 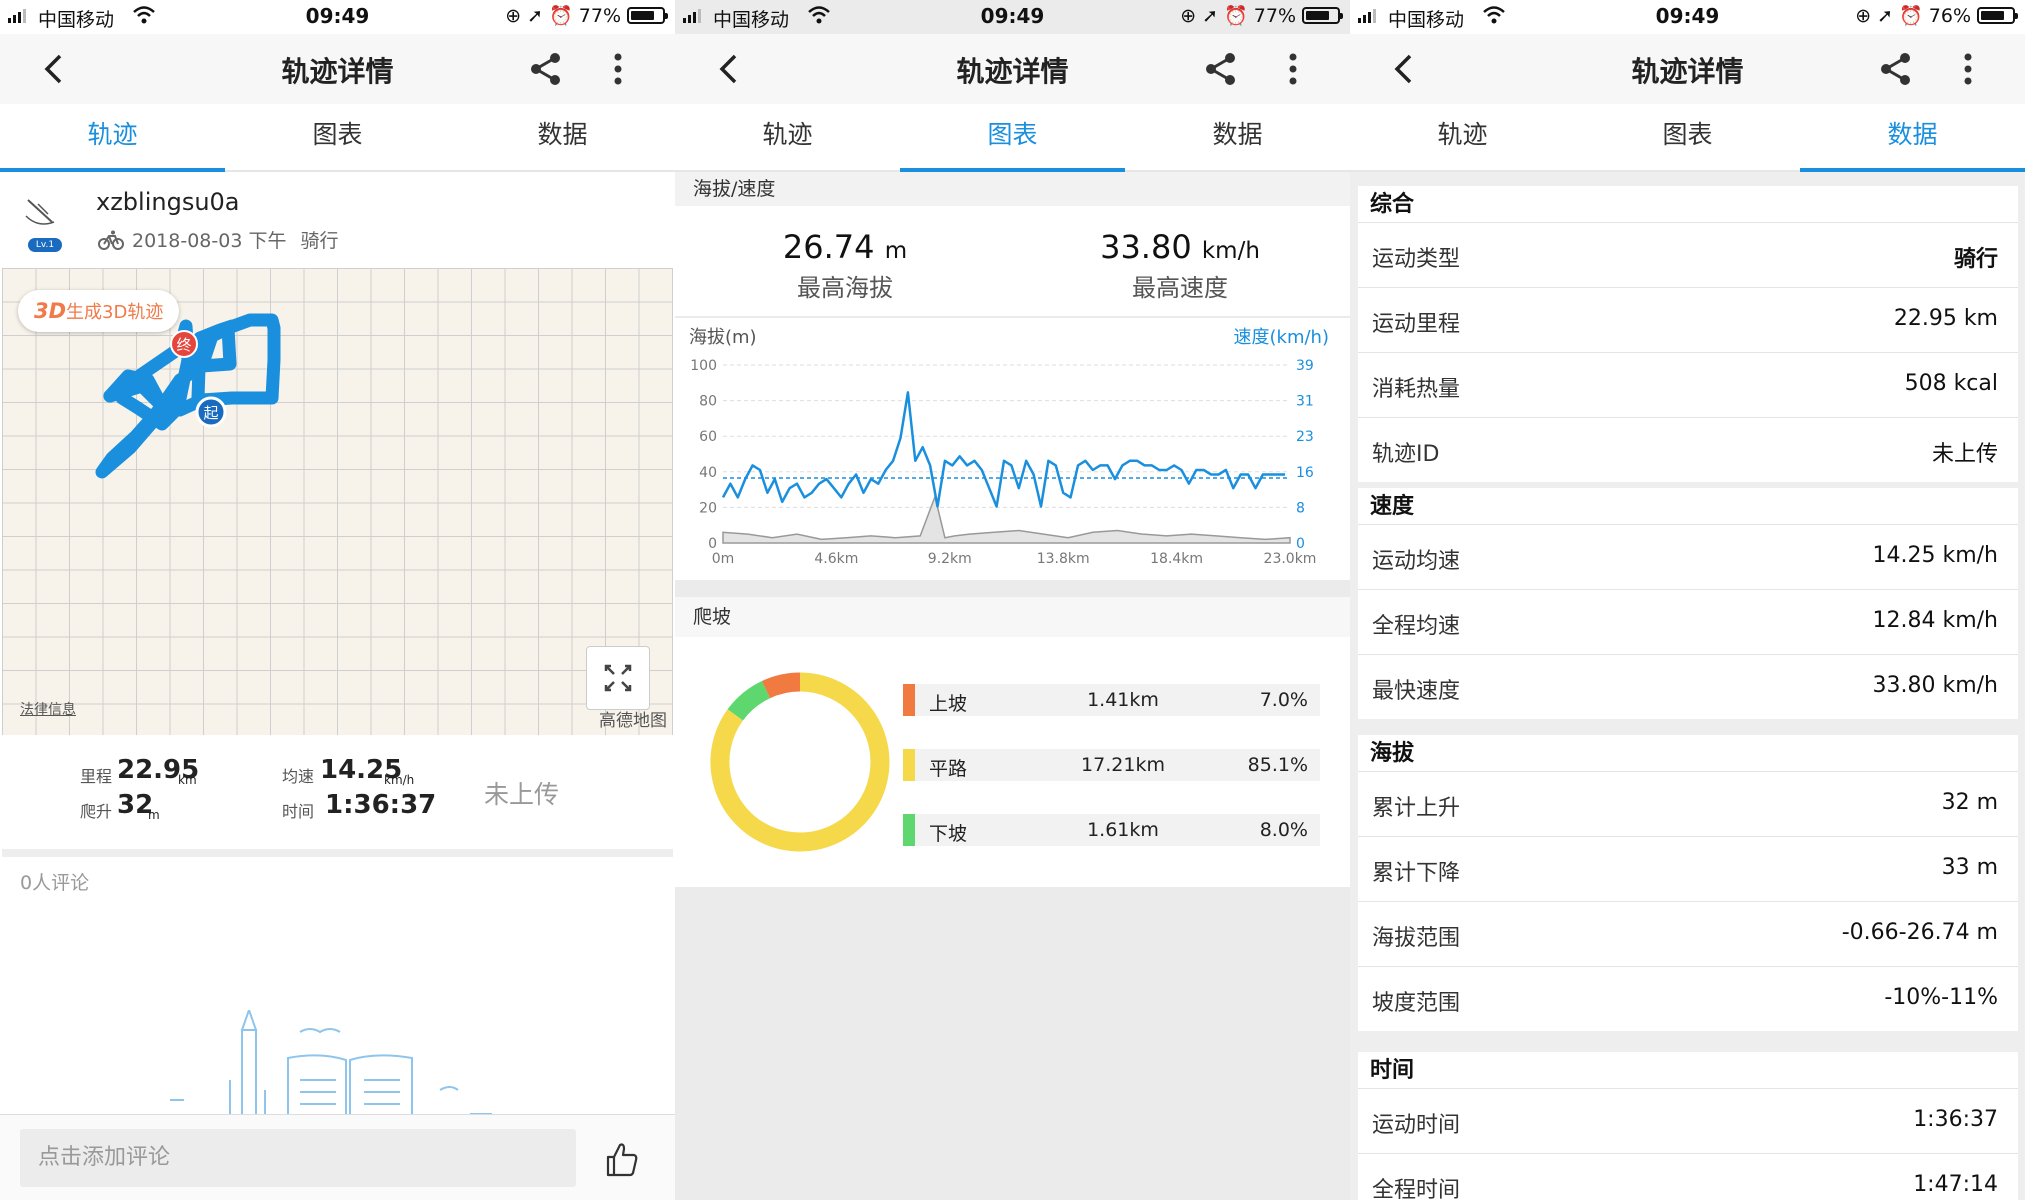 I want to click on route-path: 终 起, so click(x=188, y=396).